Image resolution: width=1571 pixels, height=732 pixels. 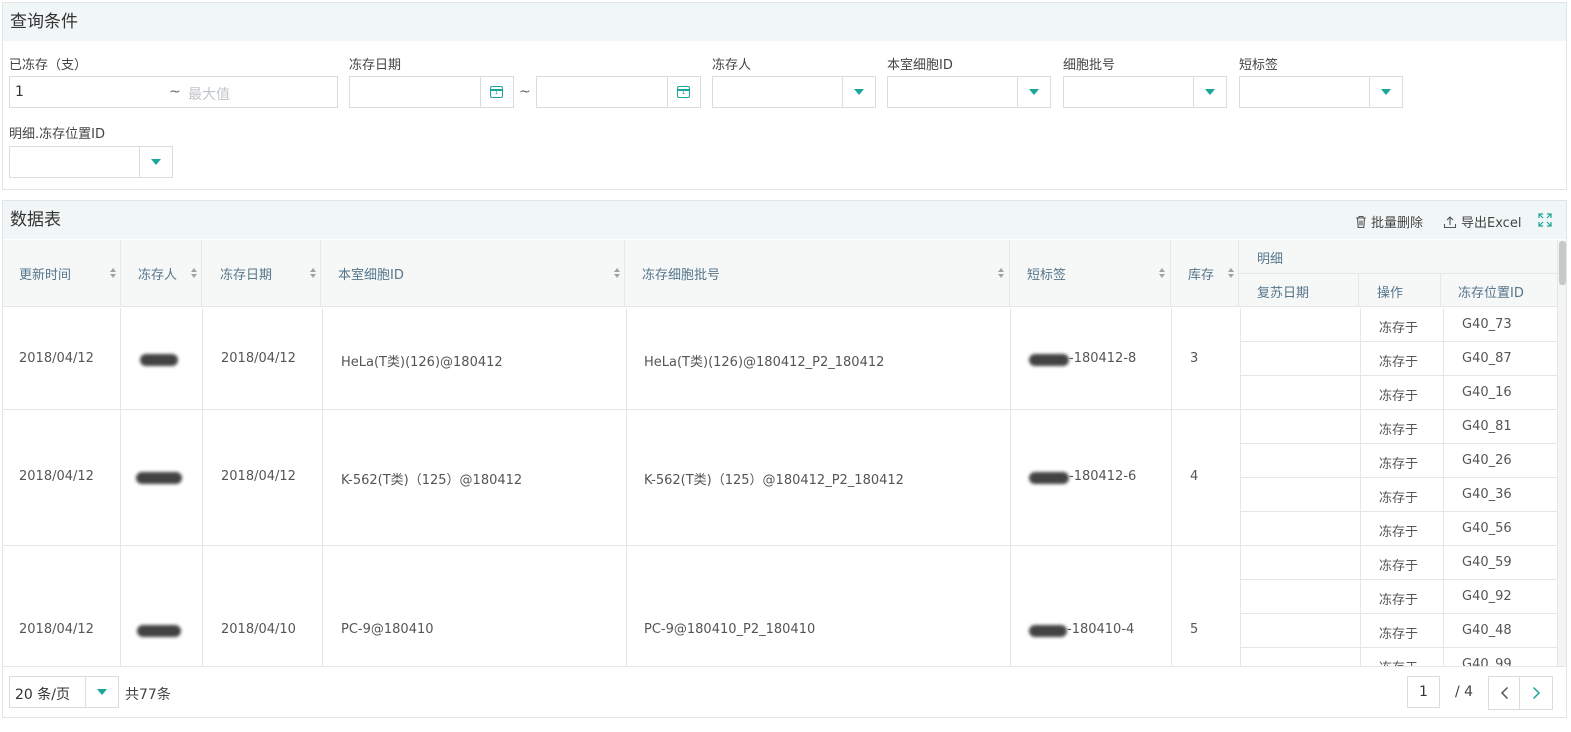 What do you see at coordinates (1487, 426) in the screenshot?
I see `detail-location: G40_81` at bounding box center [1487, 426].